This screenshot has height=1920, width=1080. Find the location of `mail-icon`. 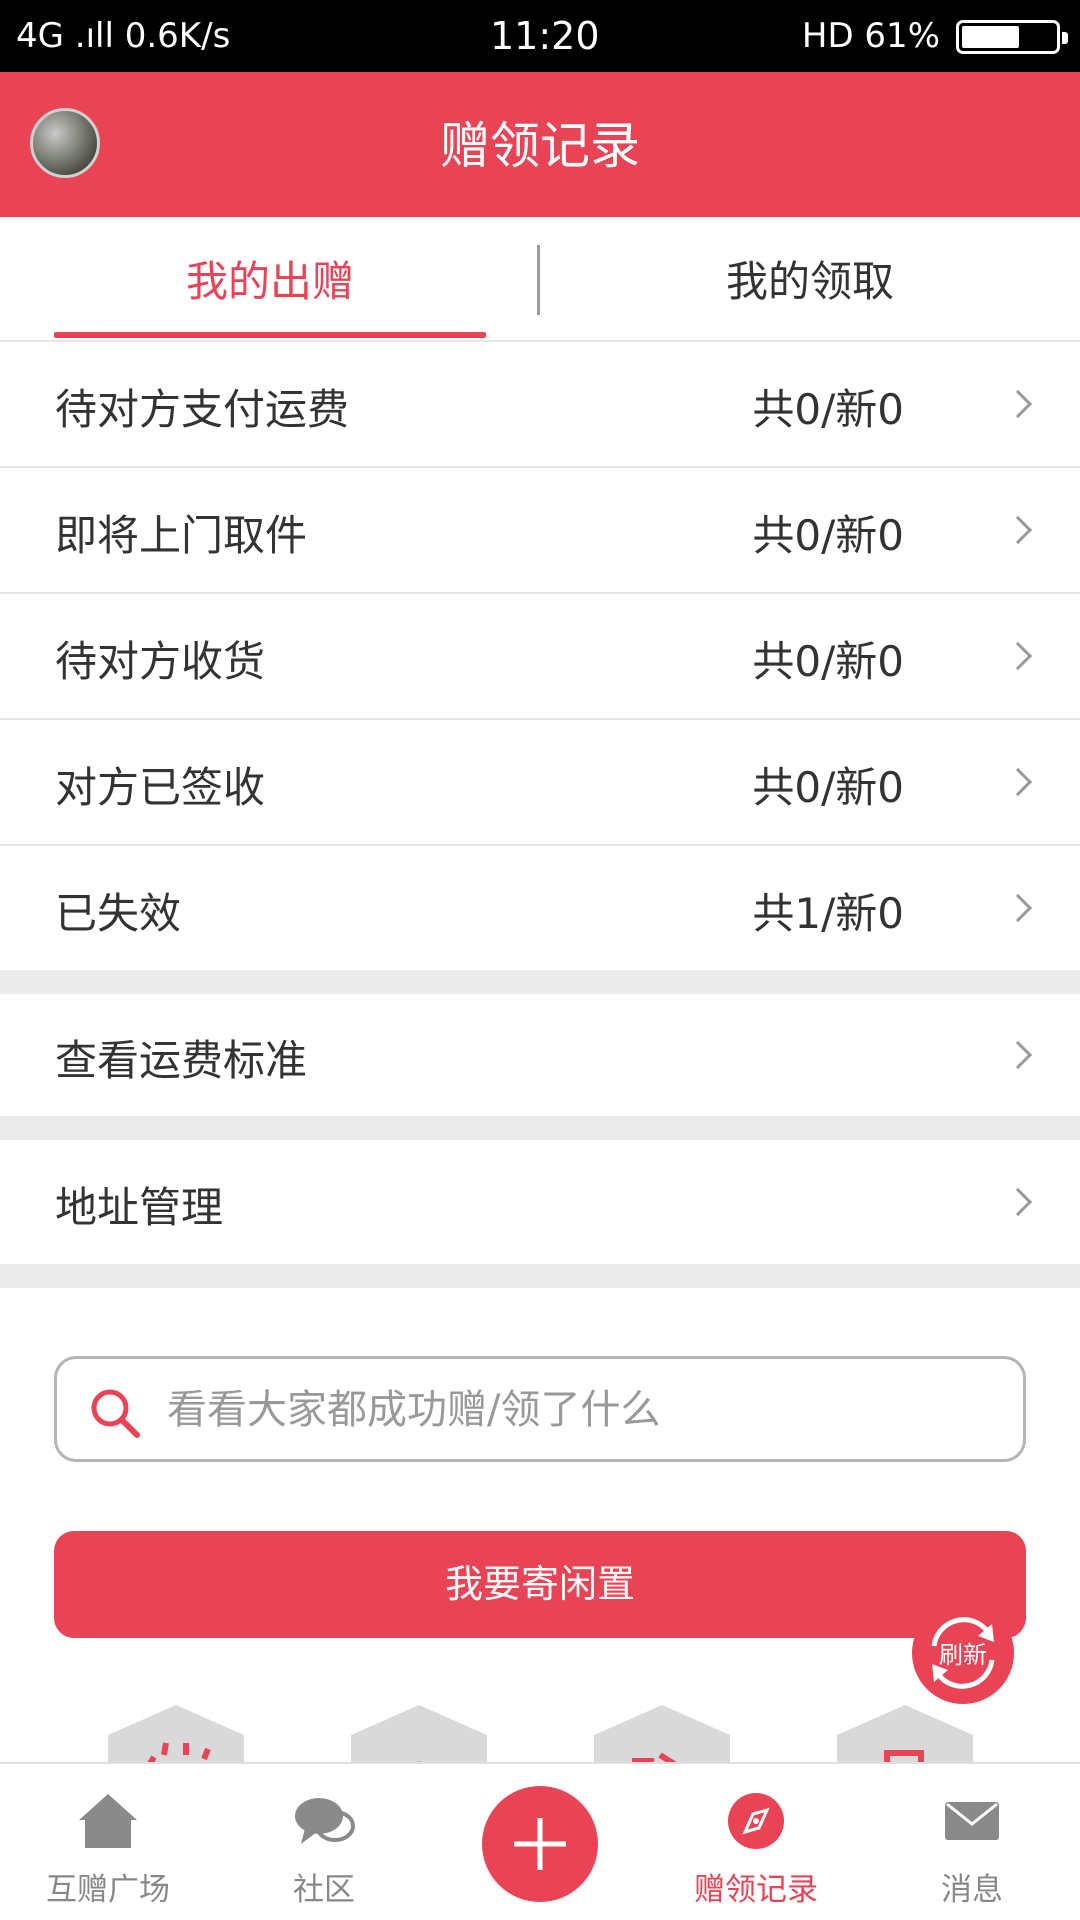

mail-icon is located at coordinates (972, 1821).